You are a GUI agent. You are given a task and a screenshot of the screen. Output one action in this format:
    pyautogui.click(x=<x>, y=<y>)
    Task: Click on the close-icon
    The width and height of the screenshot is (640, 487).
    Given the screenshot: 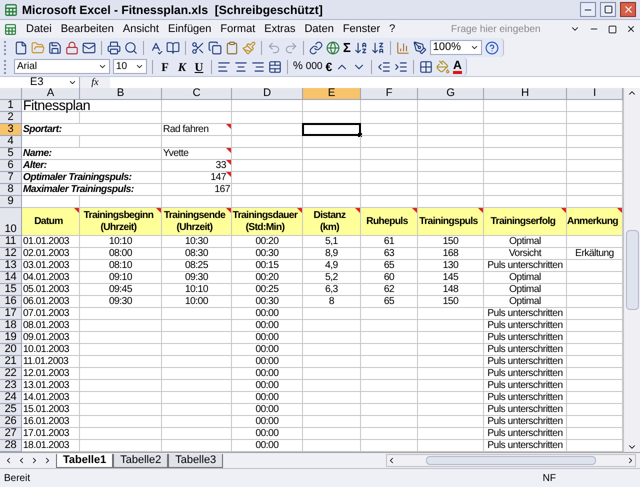 What is the action you would take?
    pyautogui.click(x=631, y=29)
    